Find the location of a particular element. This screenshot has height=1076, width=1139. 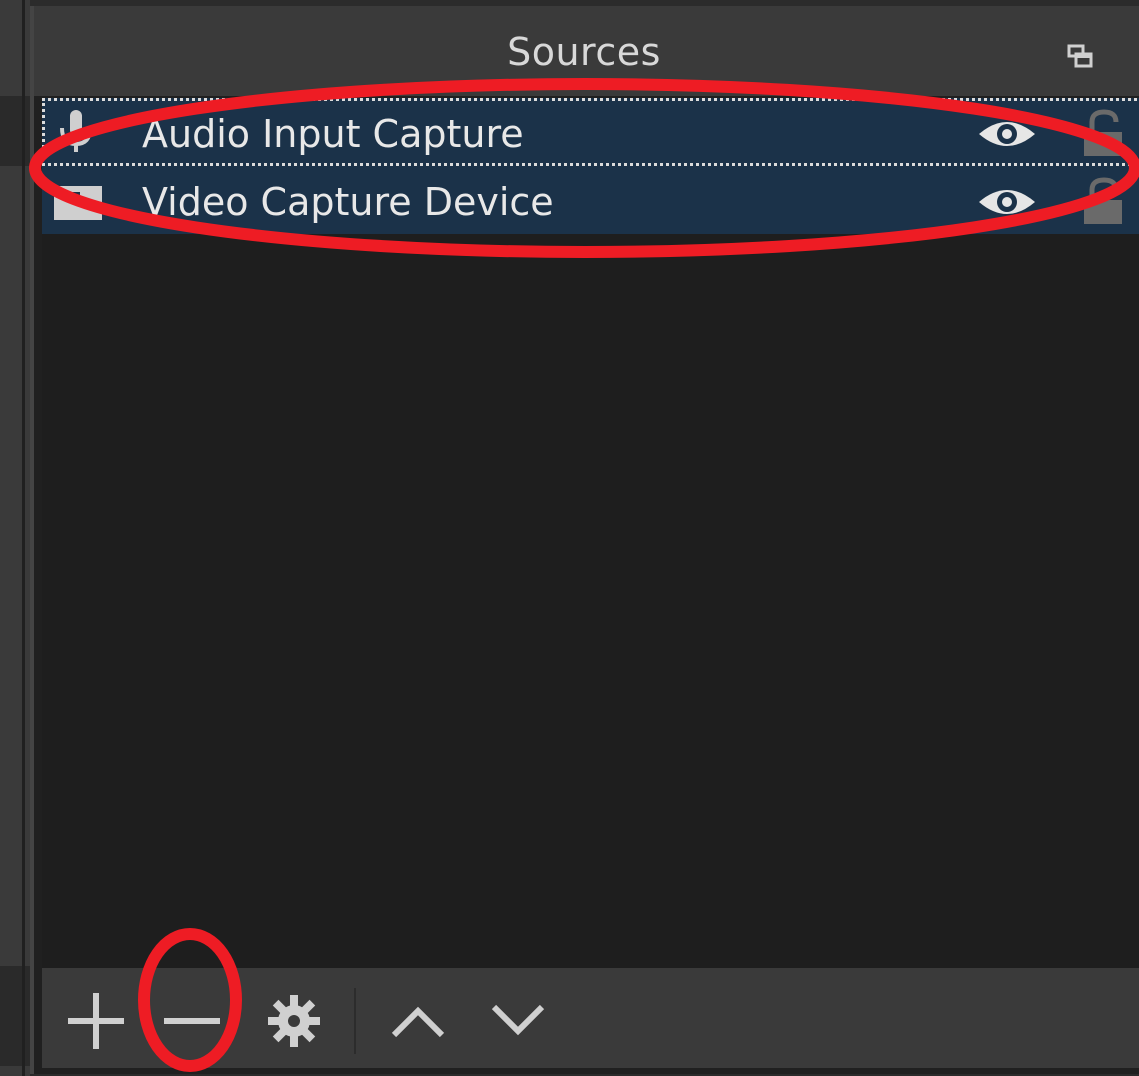

source-item-audio-input-capture: Audio Input Capture is located at coordinates (590, 132).